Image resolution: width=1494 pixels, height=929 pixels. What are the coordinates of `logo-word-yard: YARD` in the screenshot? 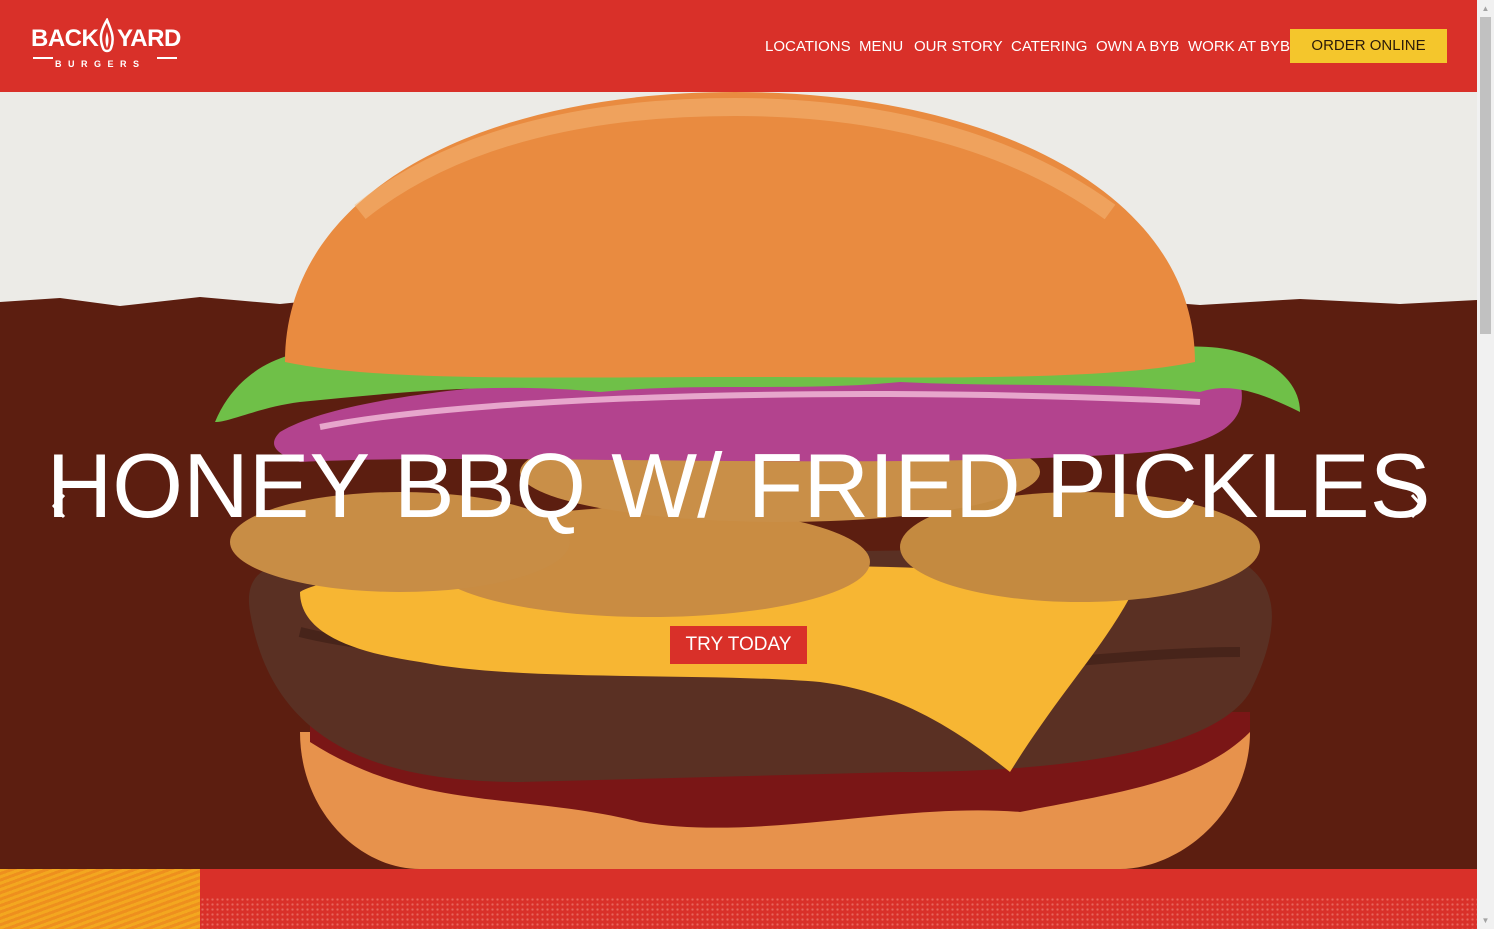 It's located at (149, 38).